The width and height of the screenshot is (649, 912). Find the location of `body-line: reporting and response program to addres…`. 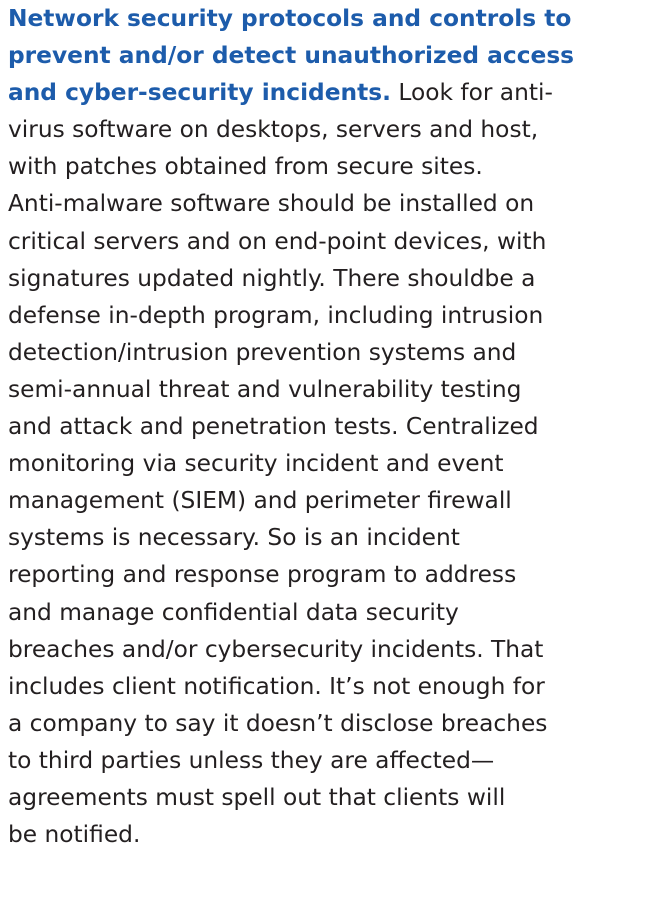

body-line: reporting and response program to addres… is located at coordinates (262, 575).